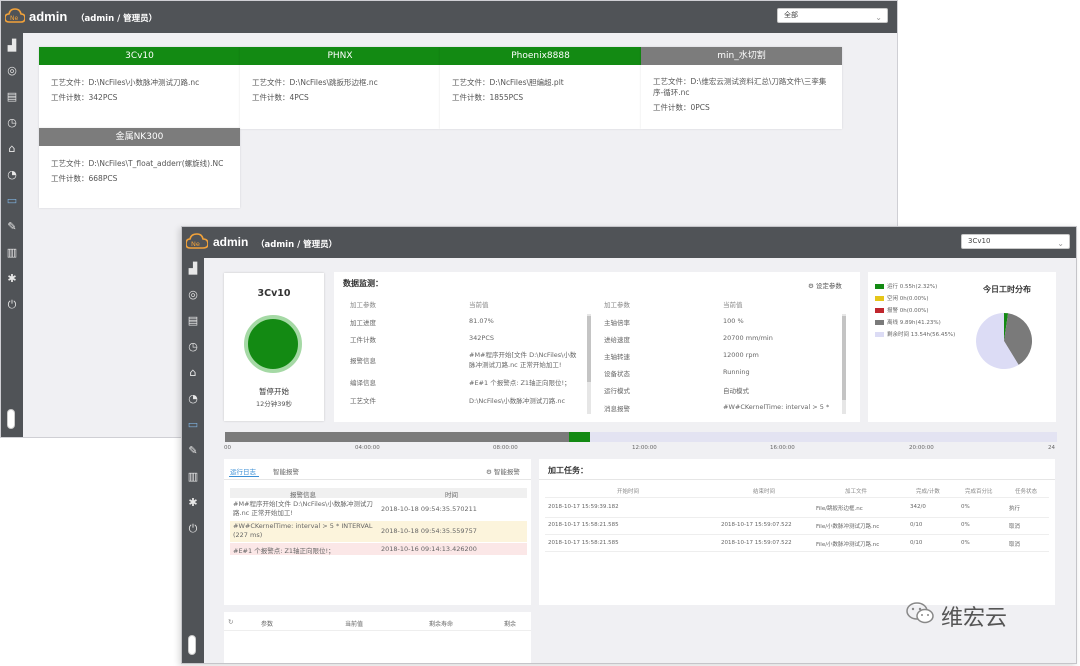 The width and height of the screenshot is (1080, 666). I want to click on param-value: Running, so click(736, 372).